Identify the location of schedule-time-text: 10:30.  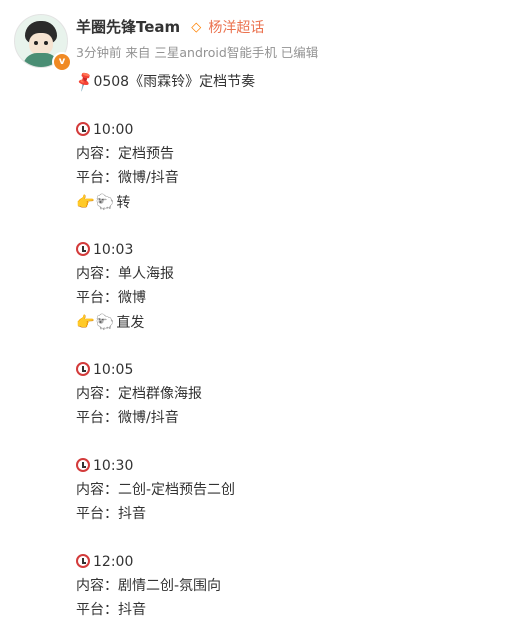
(113, 466).